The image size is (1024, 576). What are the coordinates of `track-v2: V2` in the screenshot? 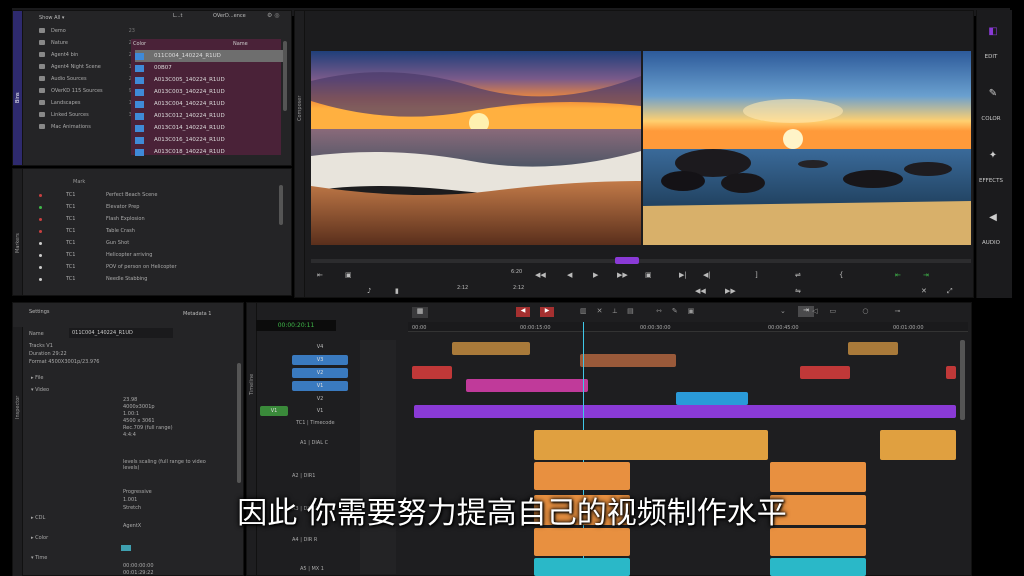 It's located at (320, 373).